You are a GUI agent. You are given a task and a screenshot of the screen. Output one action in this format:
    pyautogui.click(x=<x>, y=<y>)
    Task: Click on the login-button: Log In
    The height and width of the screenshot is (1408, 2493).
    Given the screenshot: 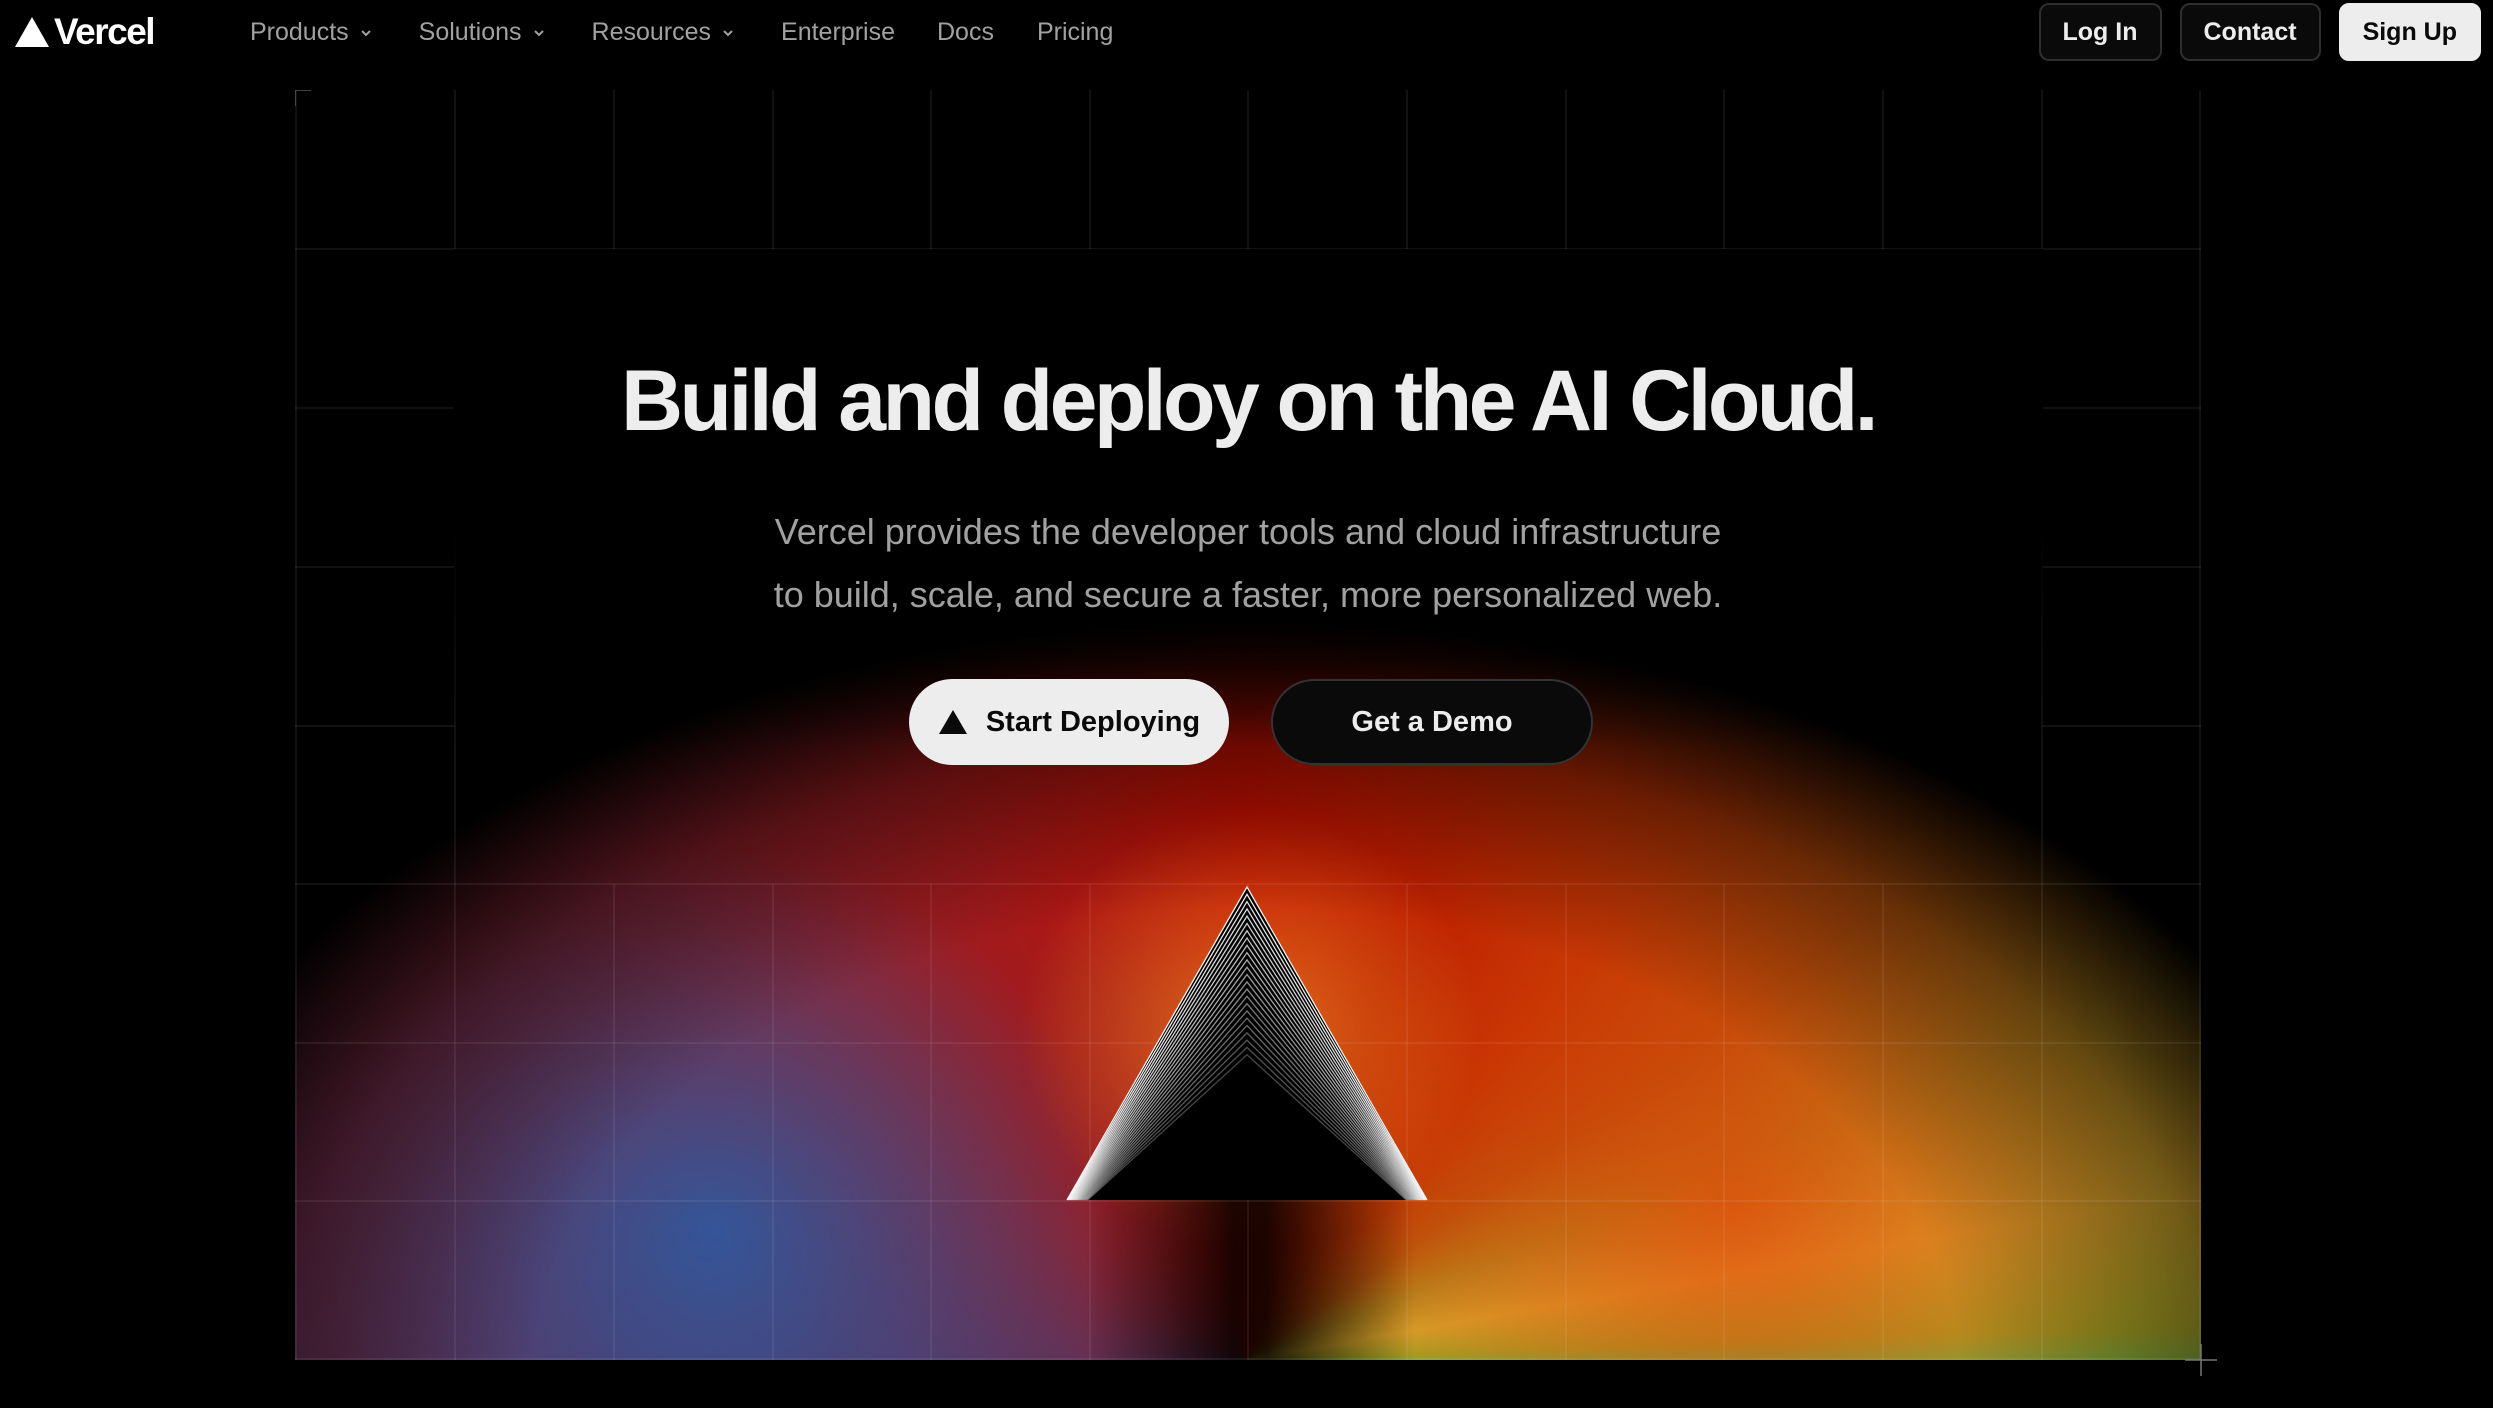 What is the action you would take?
    pyautogui.click(x=2100, y=32)
    